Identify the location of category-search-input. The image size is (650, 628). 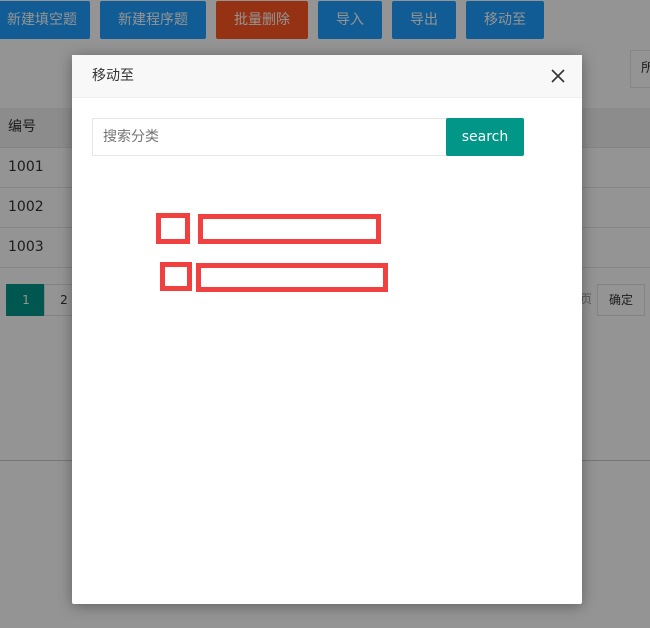
(277, 137).